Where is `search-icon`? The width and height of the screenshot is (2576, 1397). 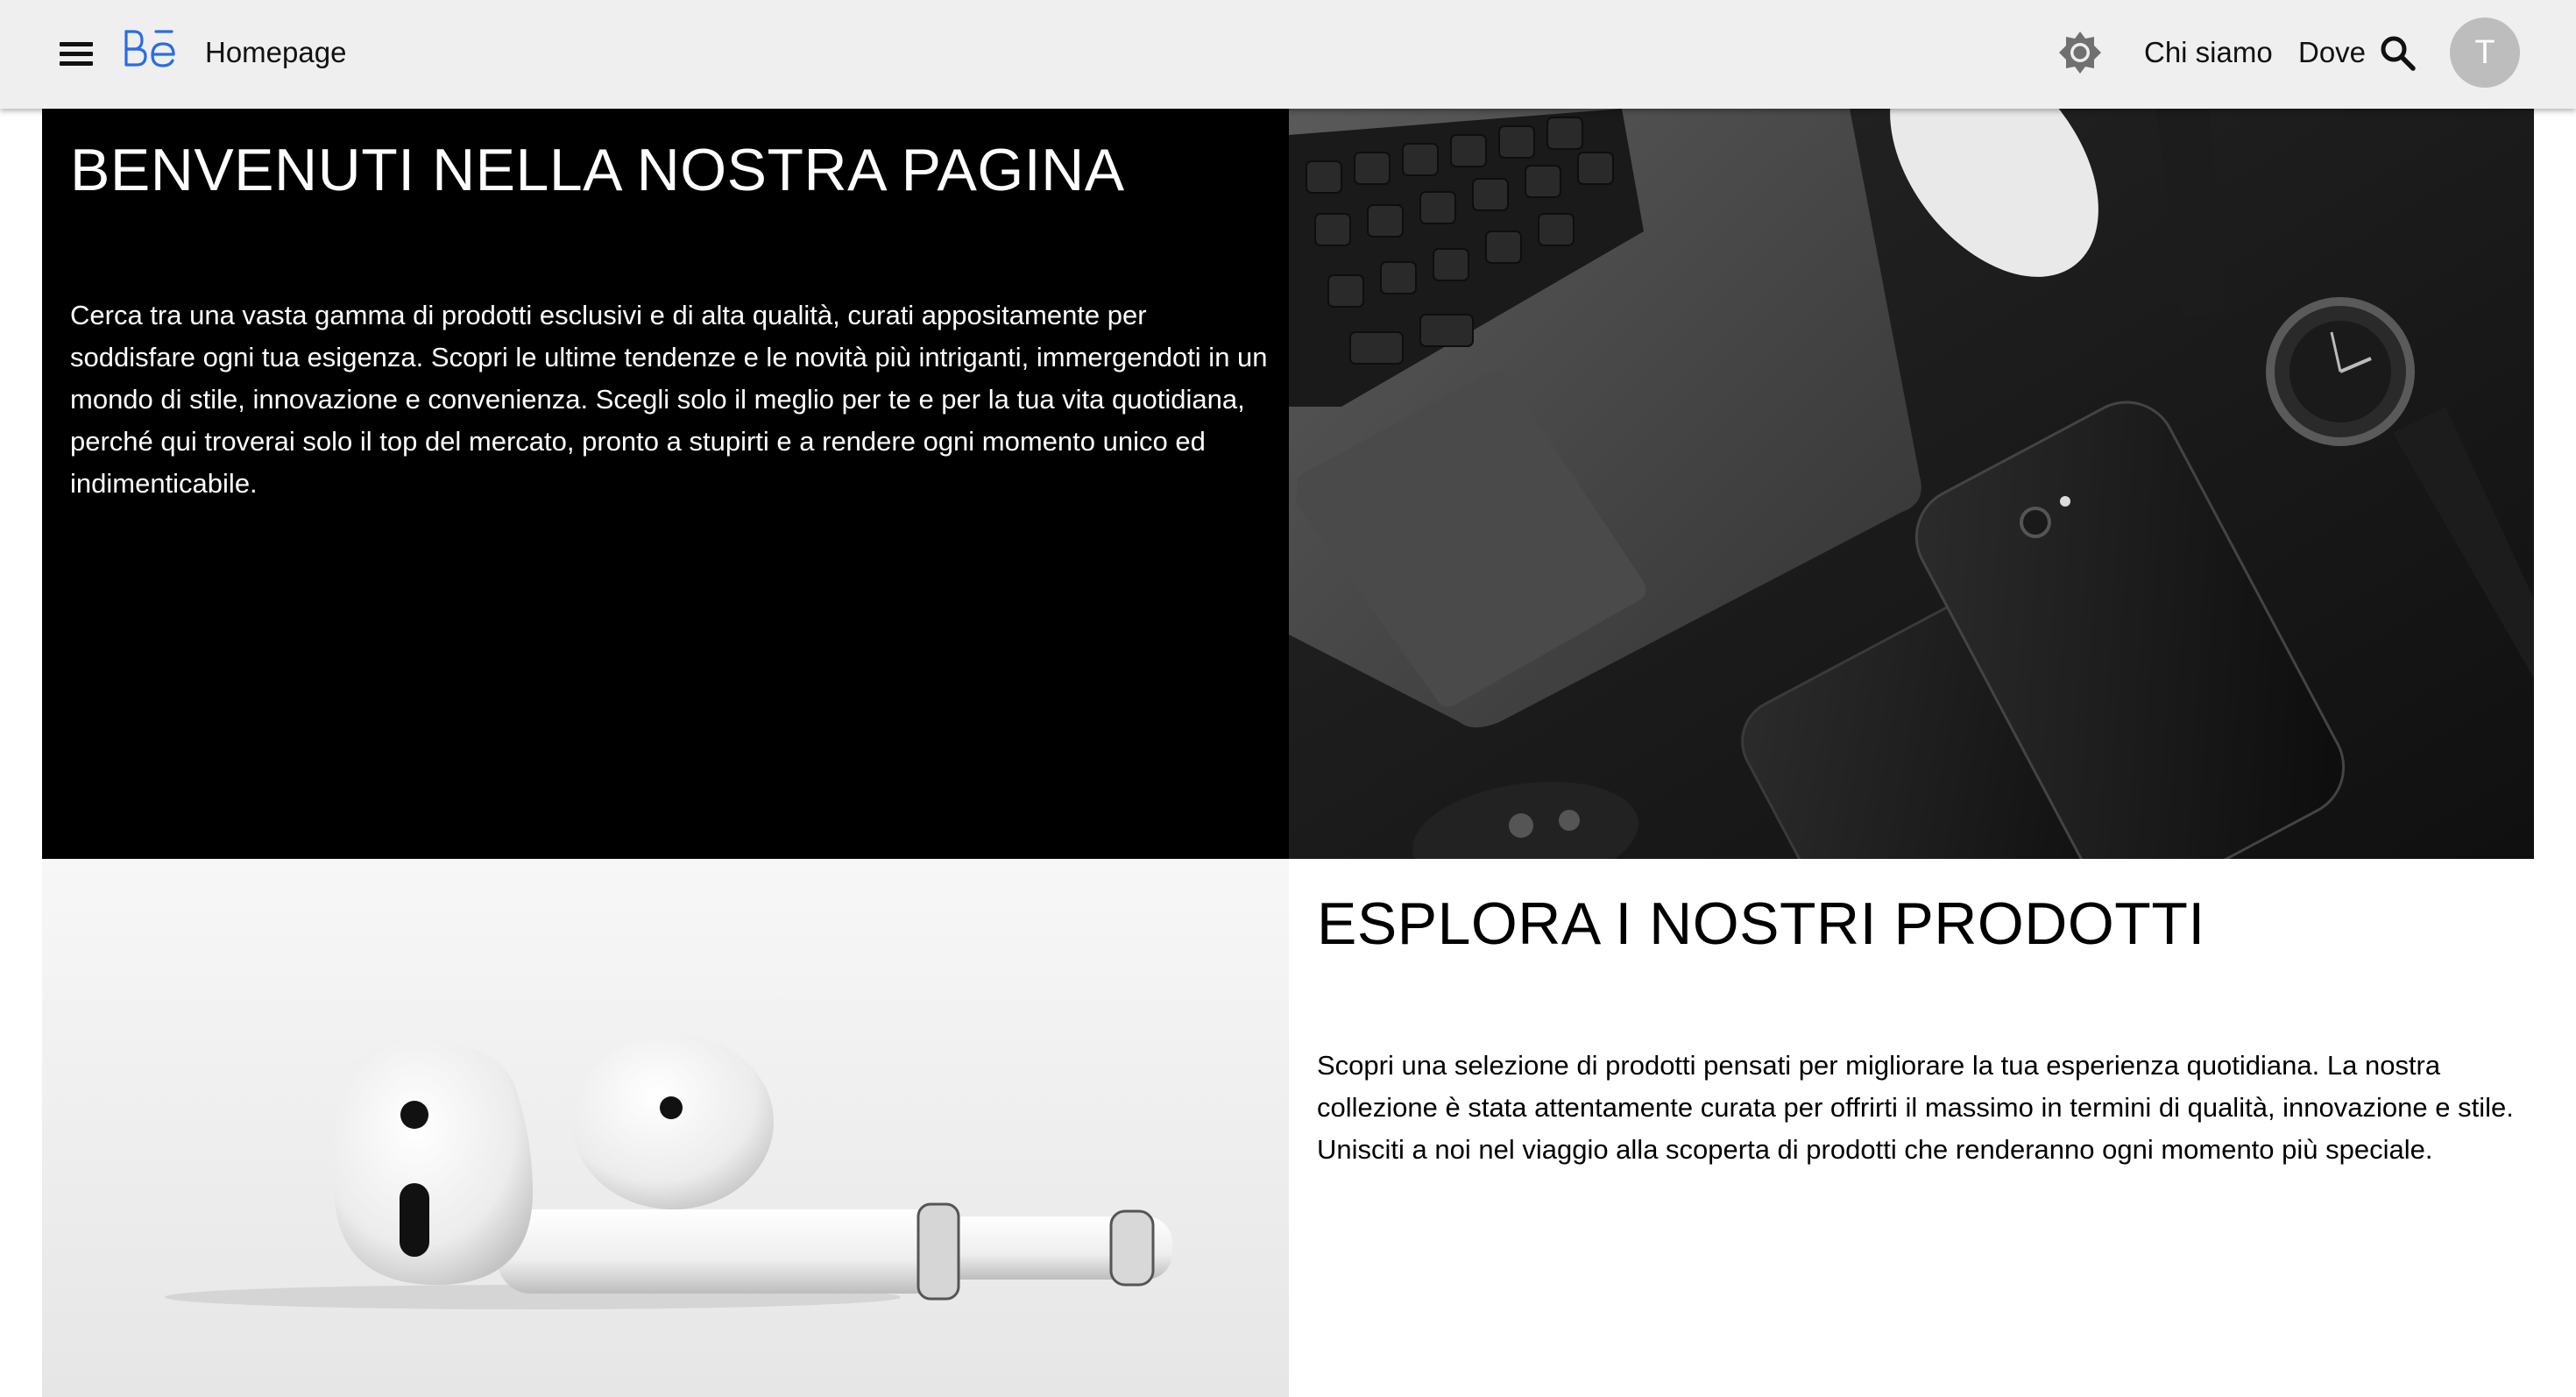 search-icon is located at coordinates (2398, 54).